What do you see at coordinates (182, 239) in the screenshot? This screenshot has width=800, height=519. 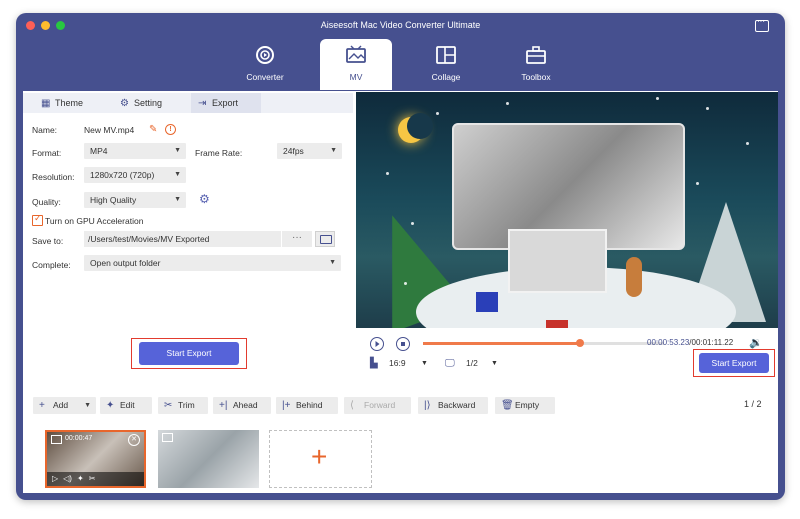 I see `save-path-field: /Users/test/Movies/MV Exported` at bounding box center [182, 239].